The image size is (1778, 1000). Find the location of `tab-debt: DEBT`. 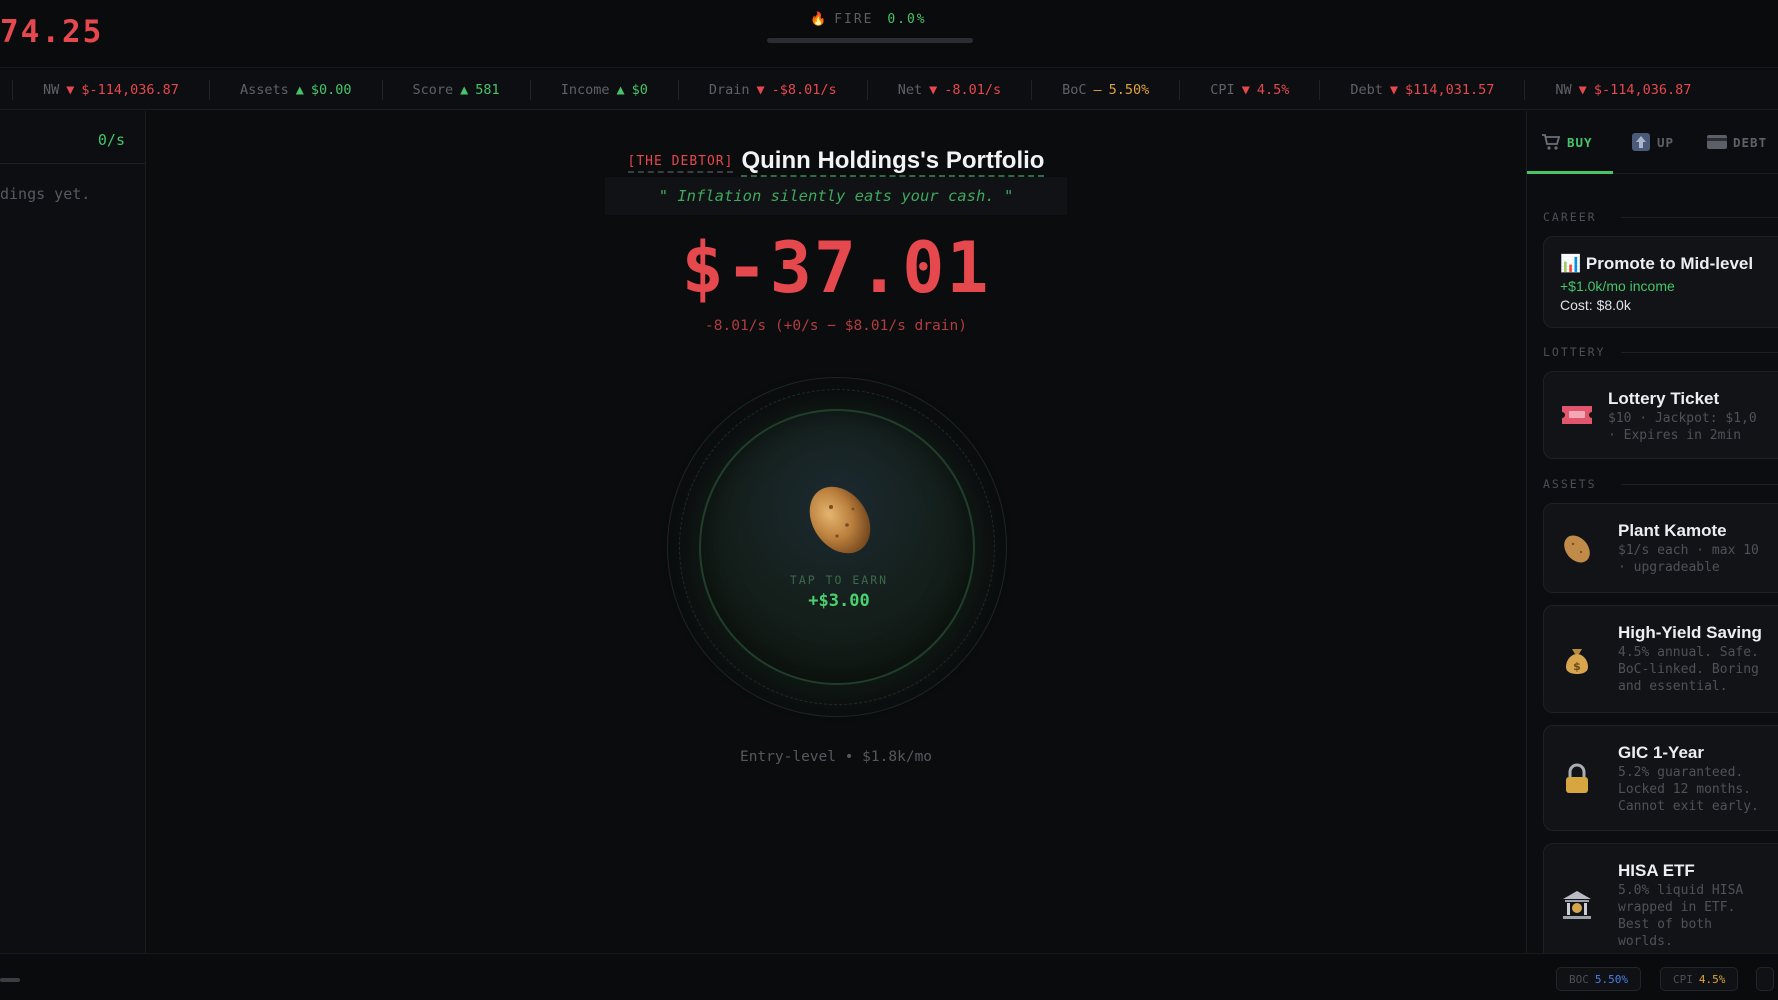

tab-debt: DEBT is located at coordinates (1737, 142).